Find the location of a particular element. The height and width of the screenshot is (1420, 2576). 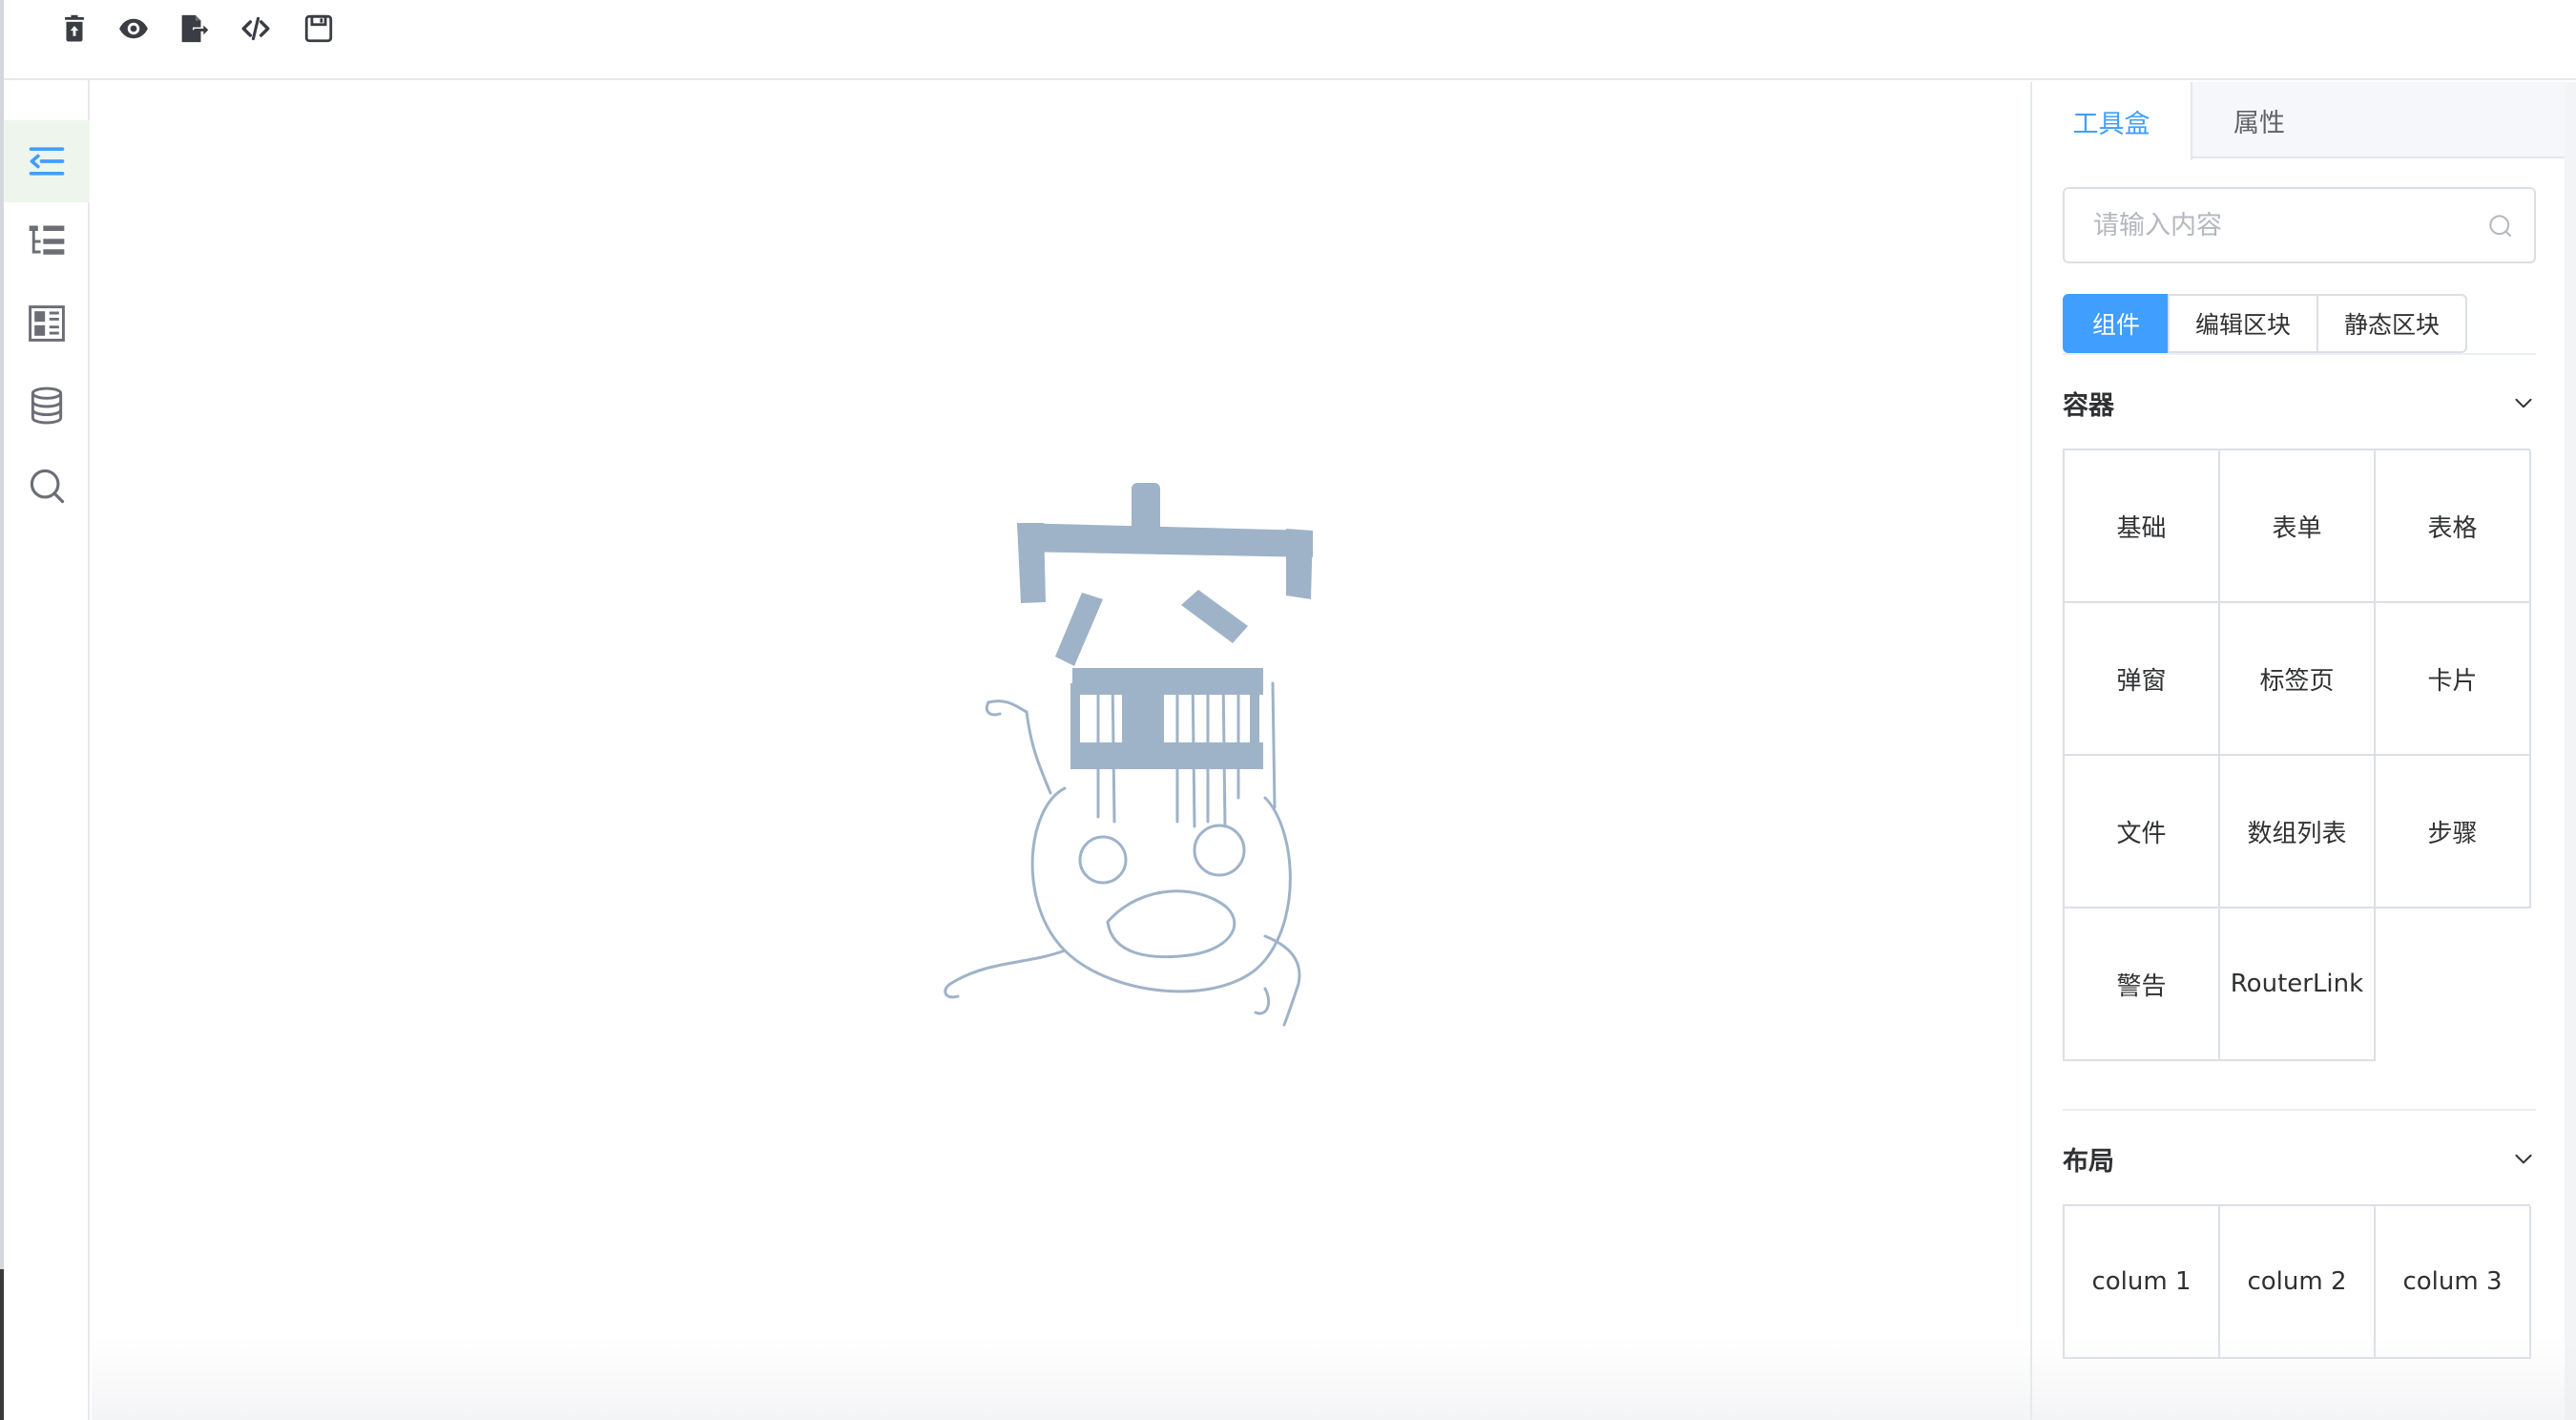

save-button is located at coordinates (319, 29).